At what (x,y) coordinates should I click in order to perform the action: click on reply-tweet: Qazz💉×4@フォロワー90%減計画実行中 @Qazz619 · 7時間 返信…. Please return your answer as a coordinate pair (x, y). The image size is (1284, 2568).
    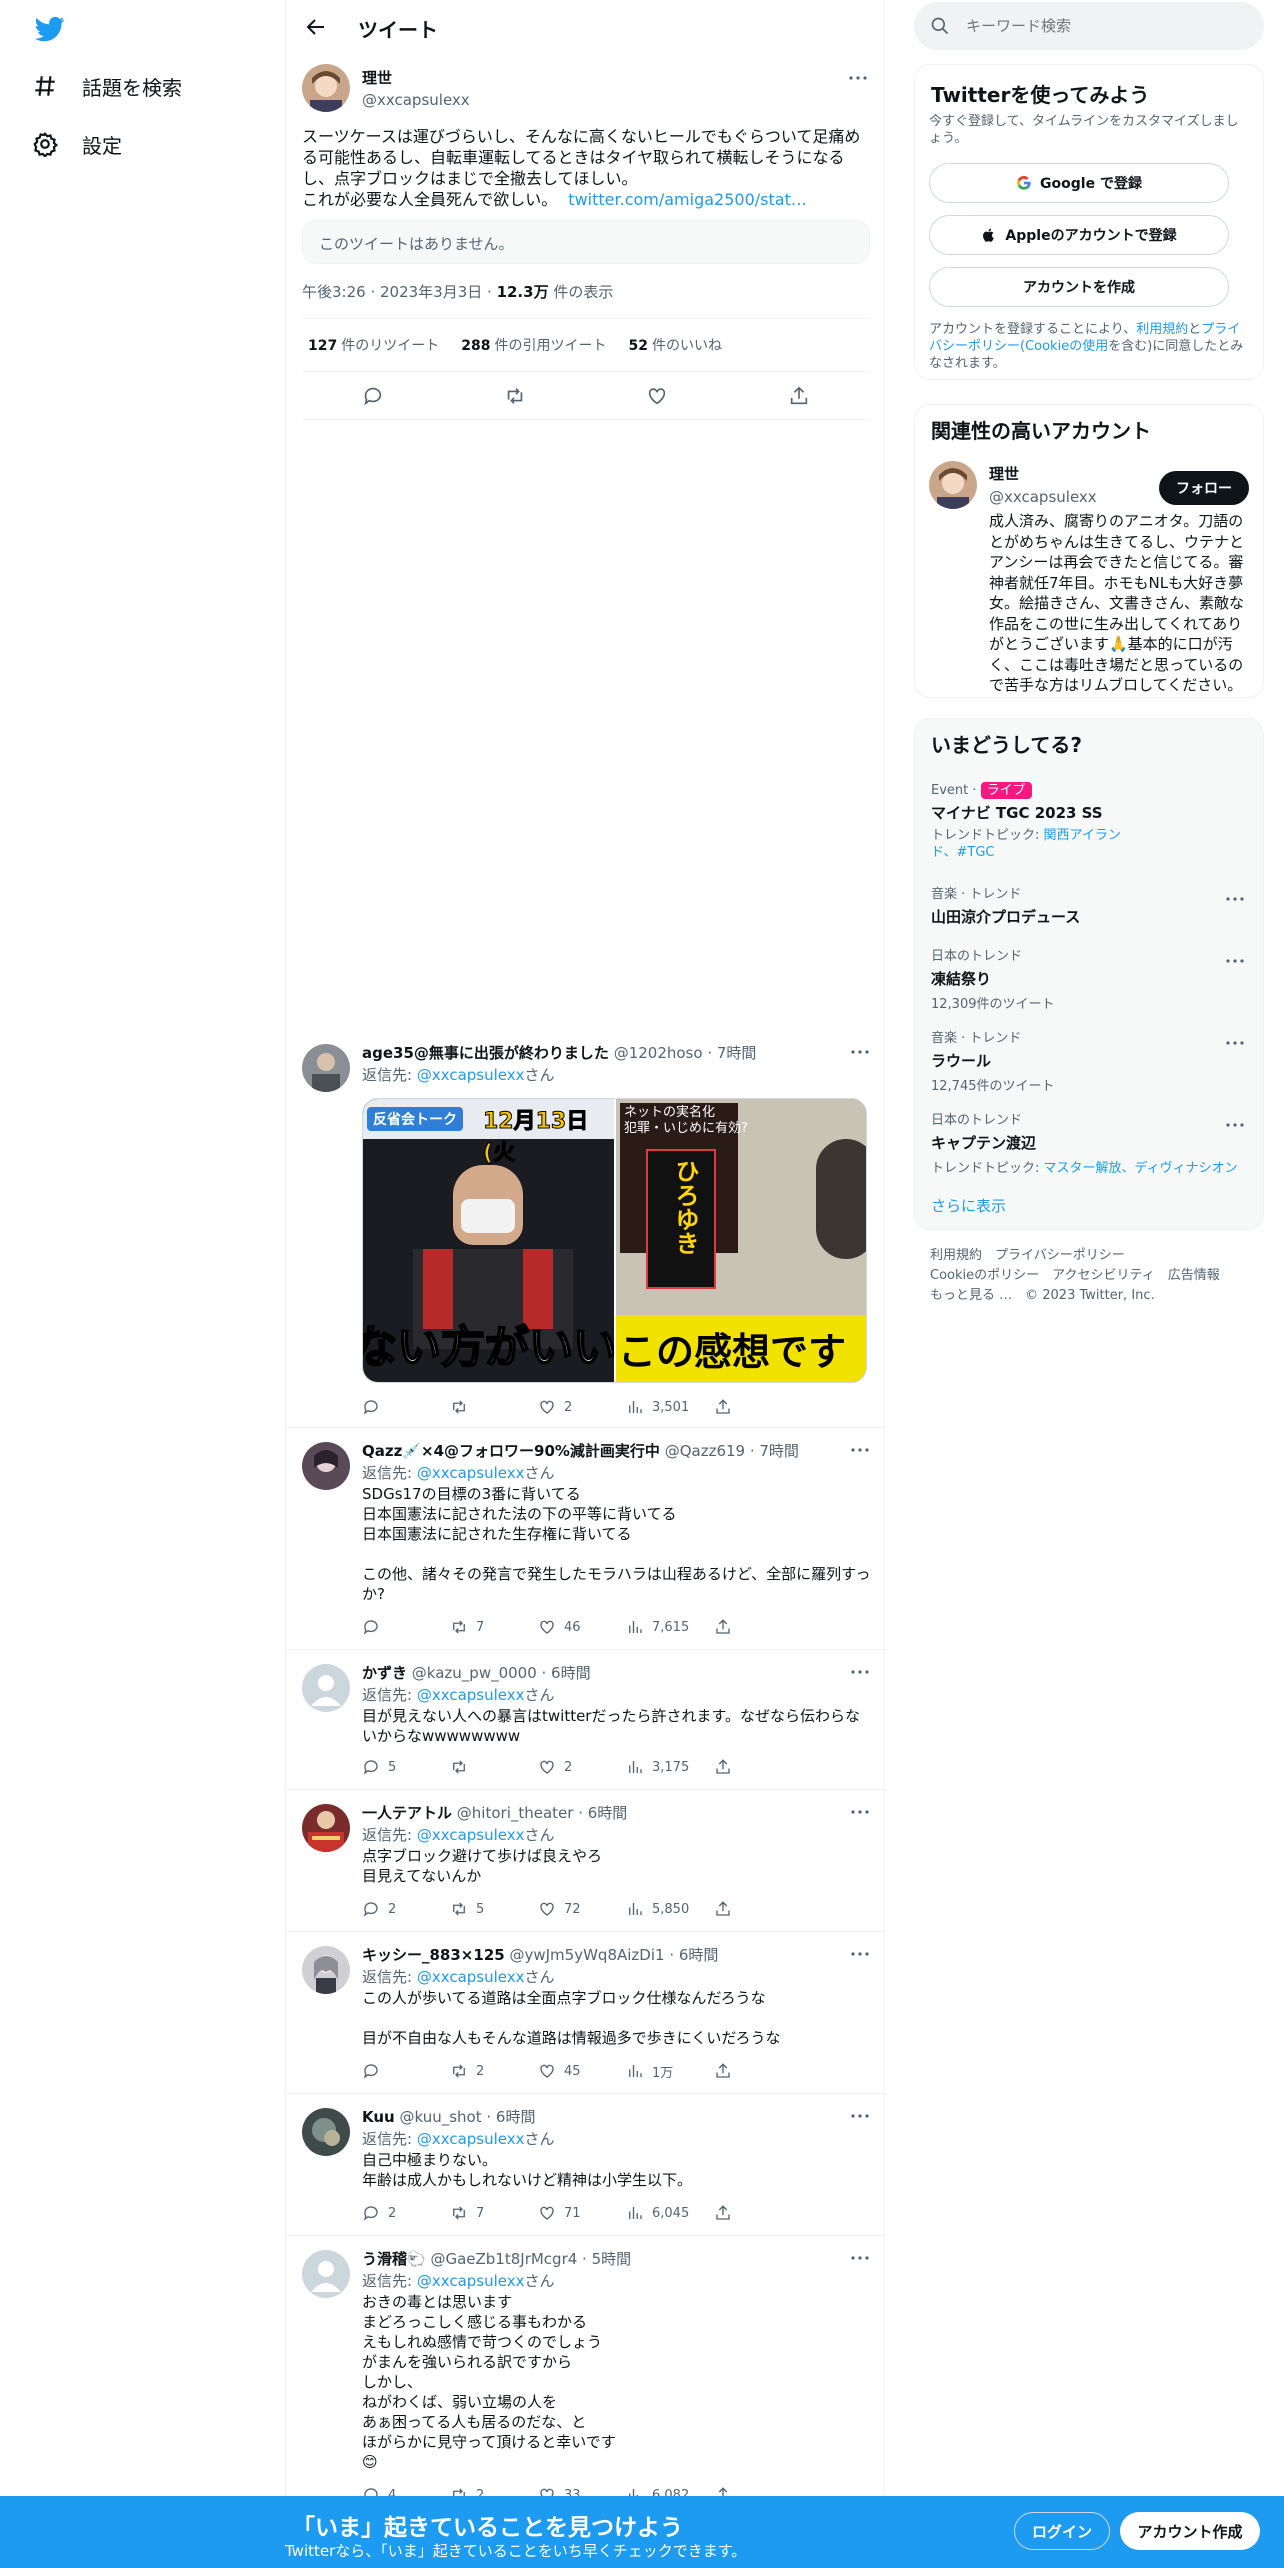
    Looking at the image, I should click on (586, 1539).